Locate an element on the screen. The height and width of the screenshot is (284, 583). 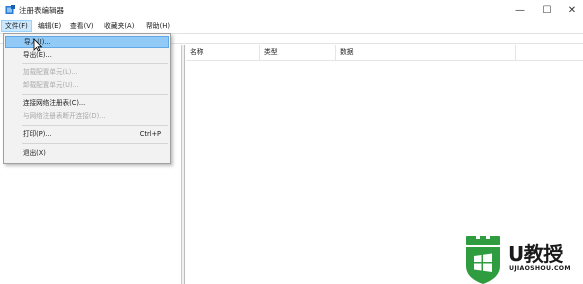
watermark-url: UJIAOSHOU.COM is located at coordinates (540, 268).